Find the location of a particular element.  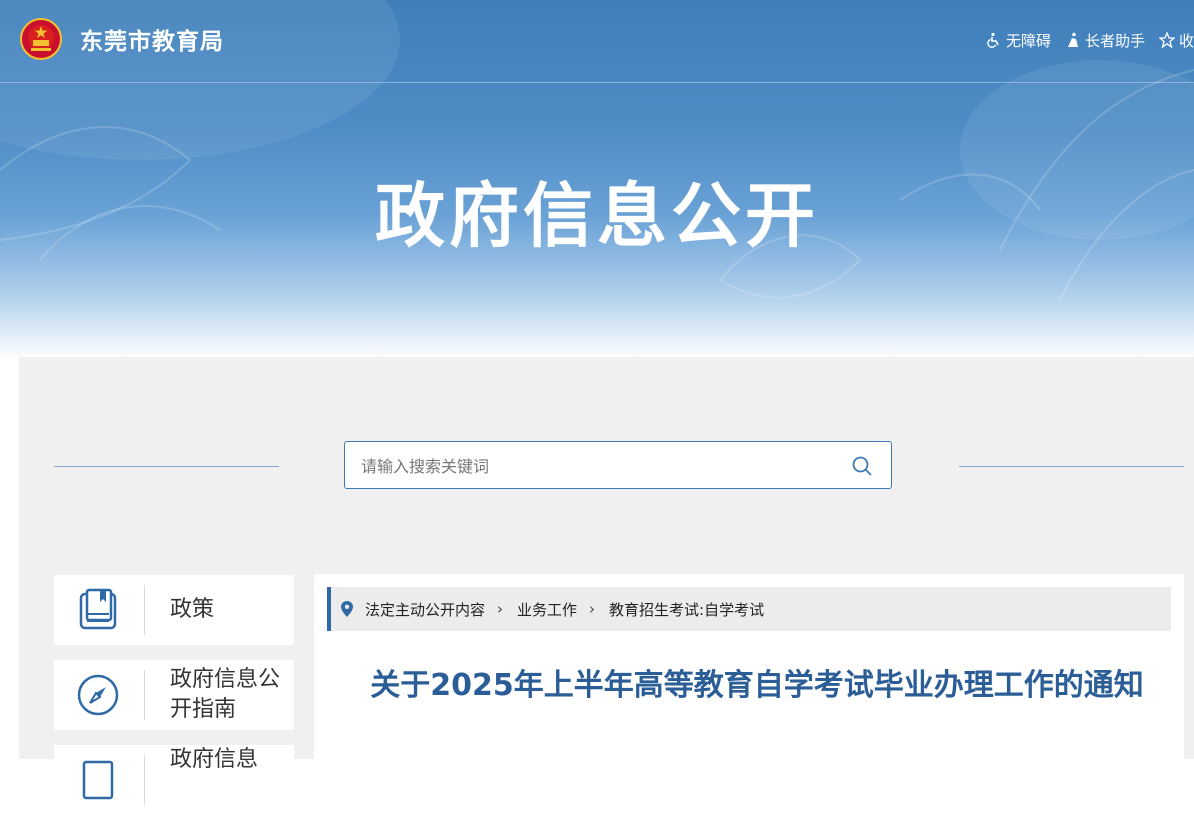

elder-mode-label: 长者助手 is located at coordinates (1114, 40).